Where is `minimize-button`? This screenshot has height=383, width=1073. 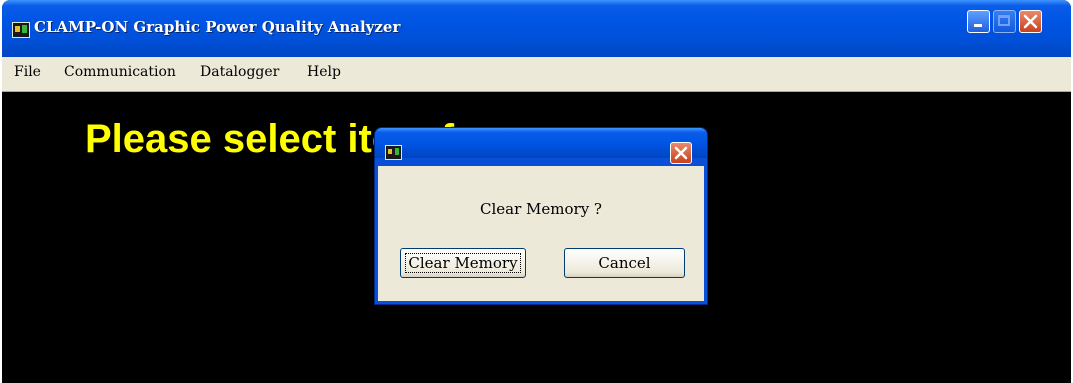
minimize-button is located at coordinates (978, 21).